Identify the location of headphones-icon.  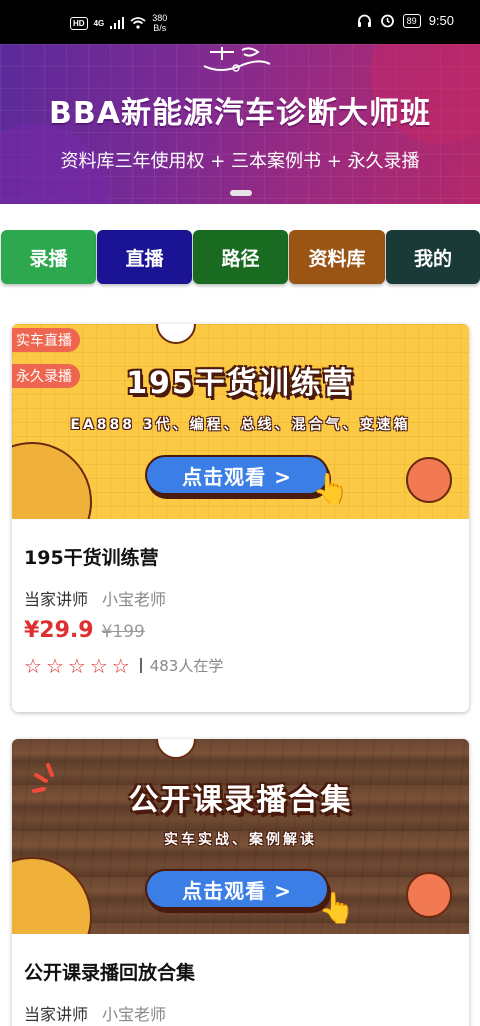
(364, 20).